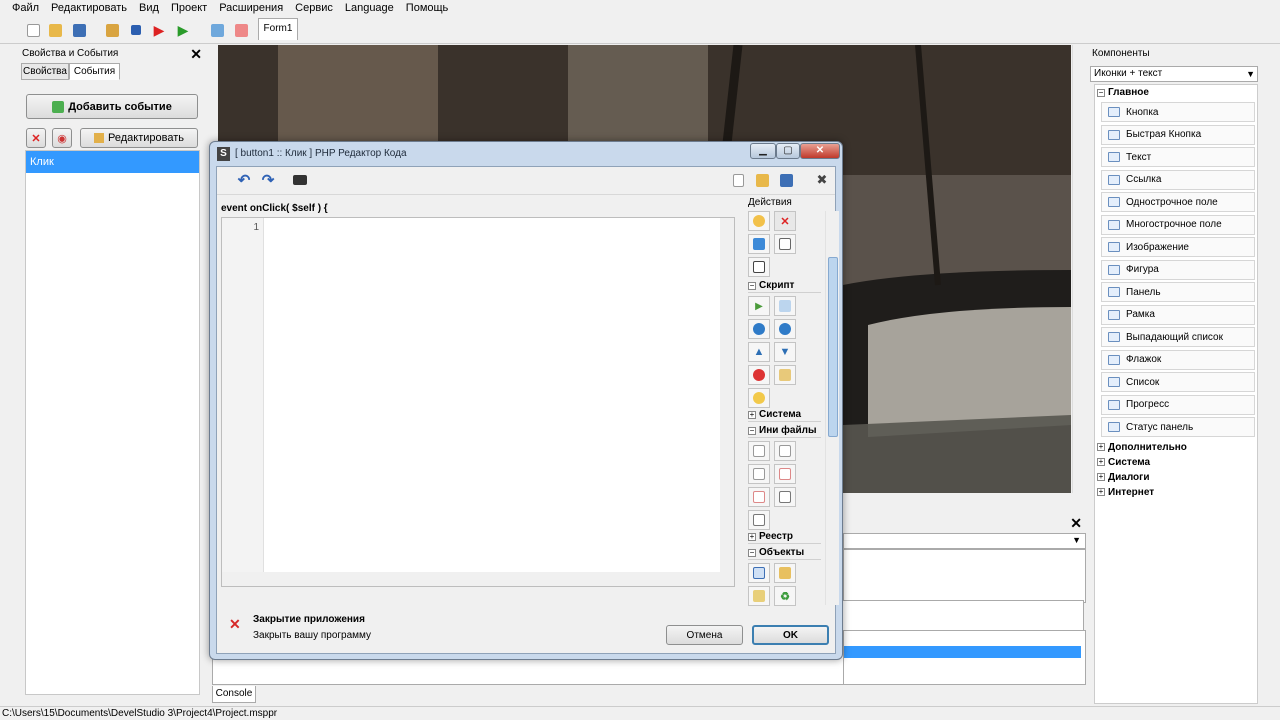 This screenshot has height=720, width=1280. What do you see at coordinates (234, 694) in the screenshot?
I see `tab-console: Console` at bounding box center [234, 694].